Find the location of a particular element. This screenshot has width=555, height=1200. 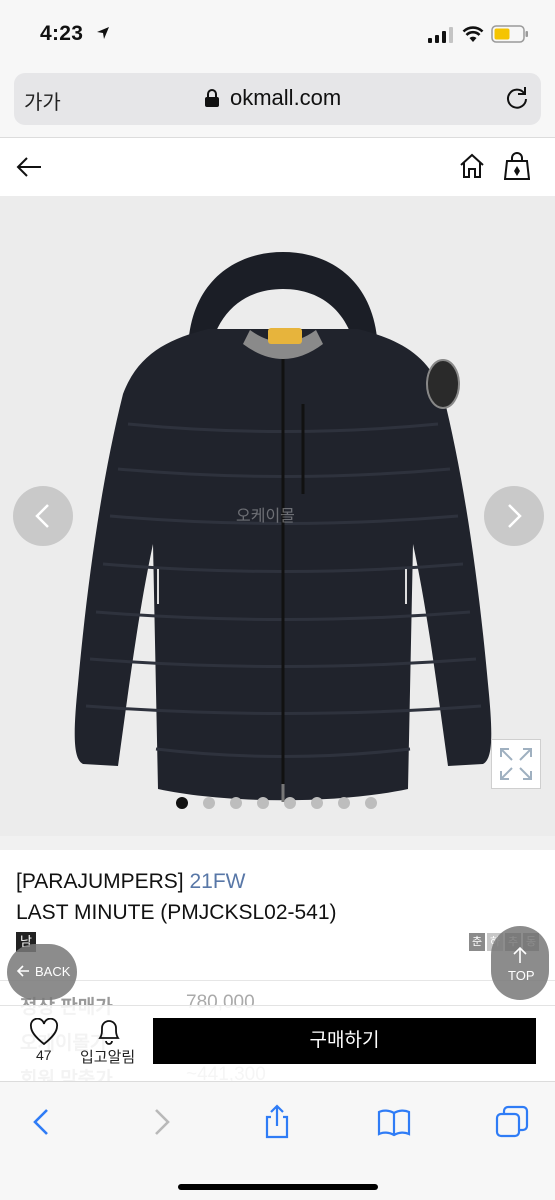

zoom-button is located at coordinates (516, 764).